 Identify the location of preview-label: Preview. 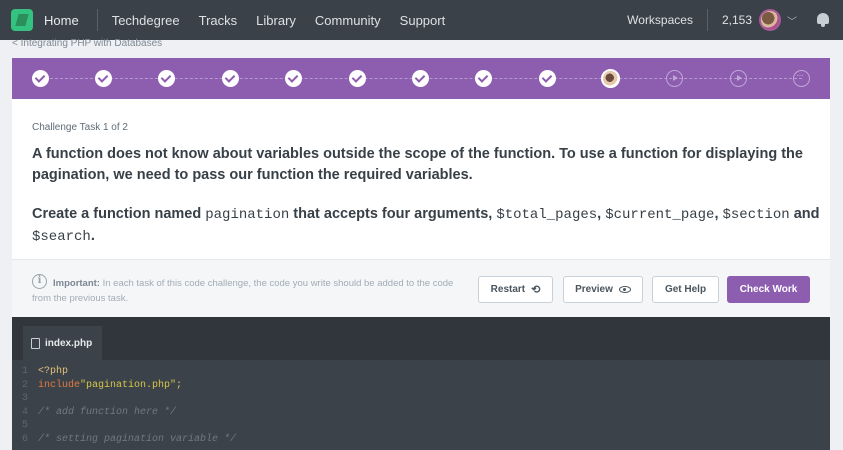
(594, 289).